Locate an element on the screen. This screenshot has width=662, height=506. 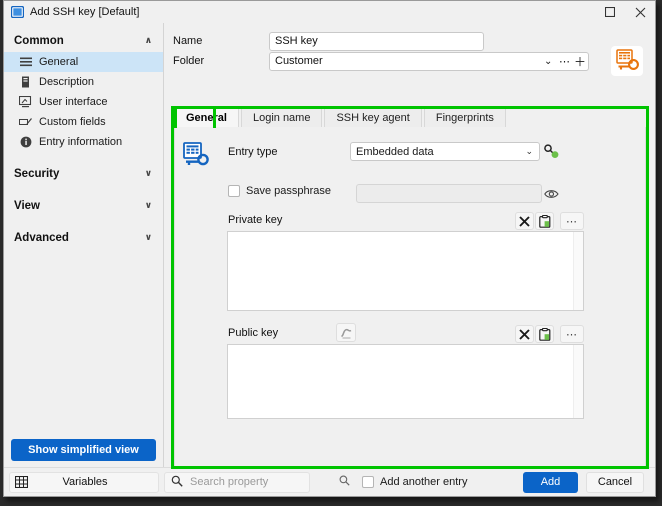
title-bar-left: Add SSH key [Default] is located at coordinates (72, 12).